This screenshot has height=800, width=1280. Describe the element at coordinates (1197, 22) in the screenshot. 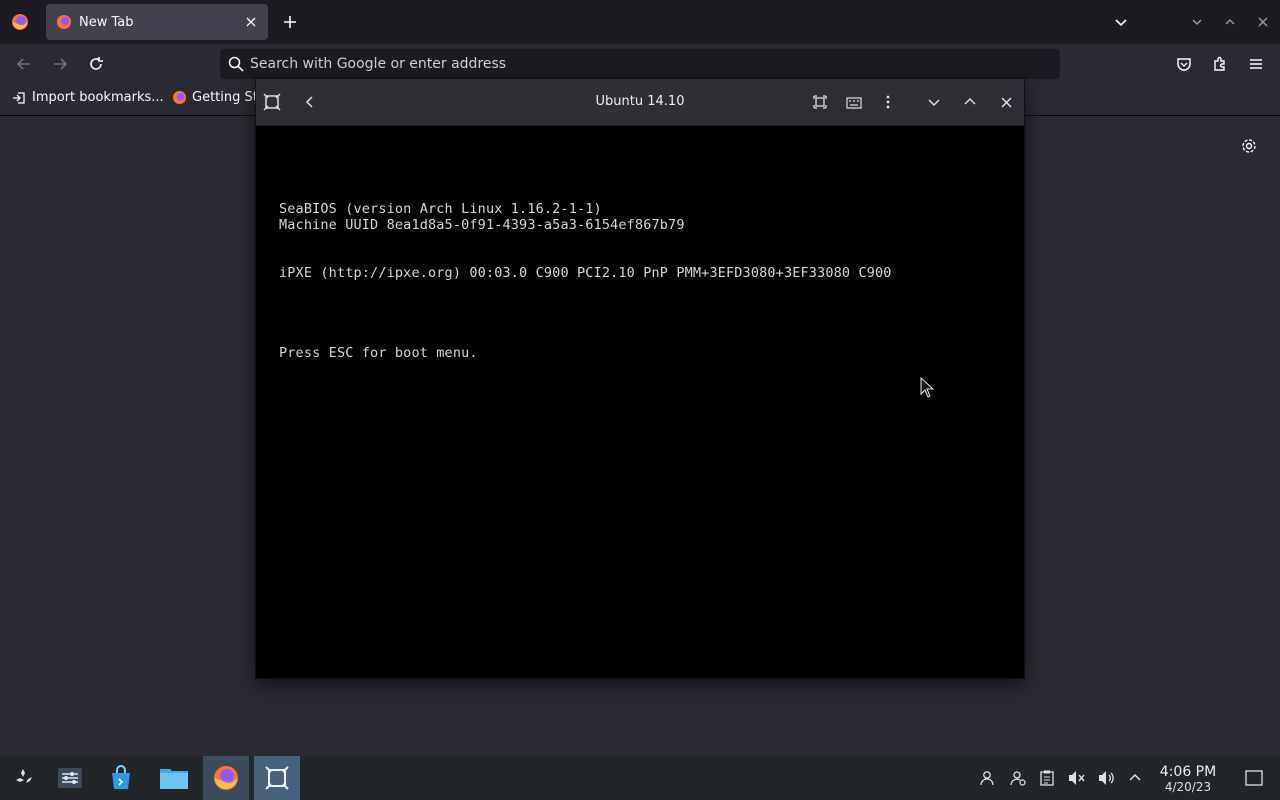

I see `window-minimize-icon` at that location.